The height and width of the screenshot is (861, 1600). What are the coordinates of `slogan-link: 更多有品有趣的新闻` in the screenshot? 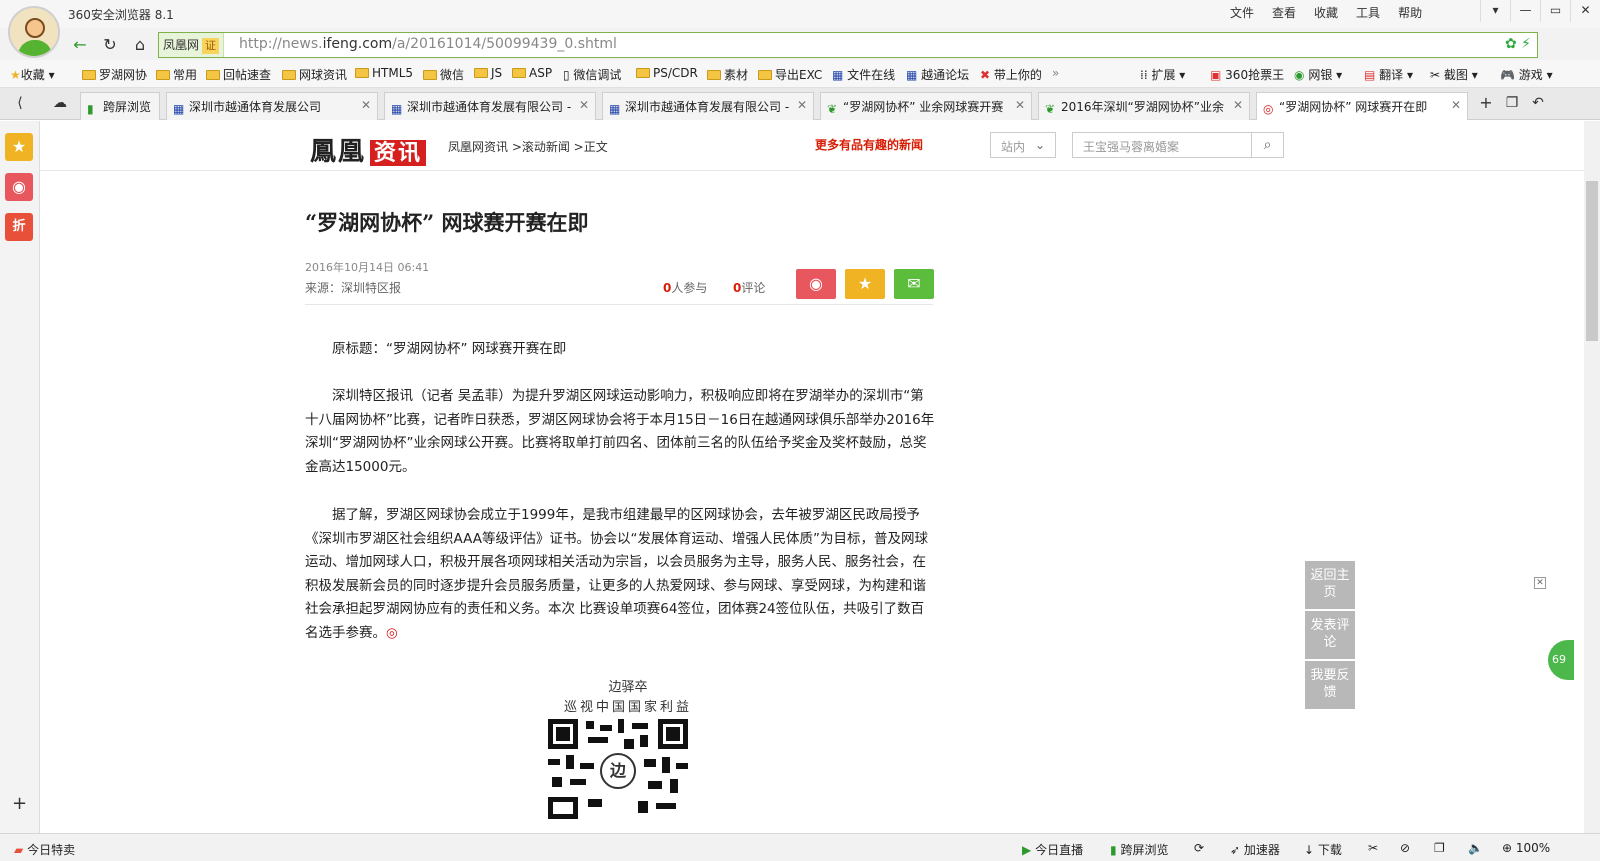 It's located at (869, 144).